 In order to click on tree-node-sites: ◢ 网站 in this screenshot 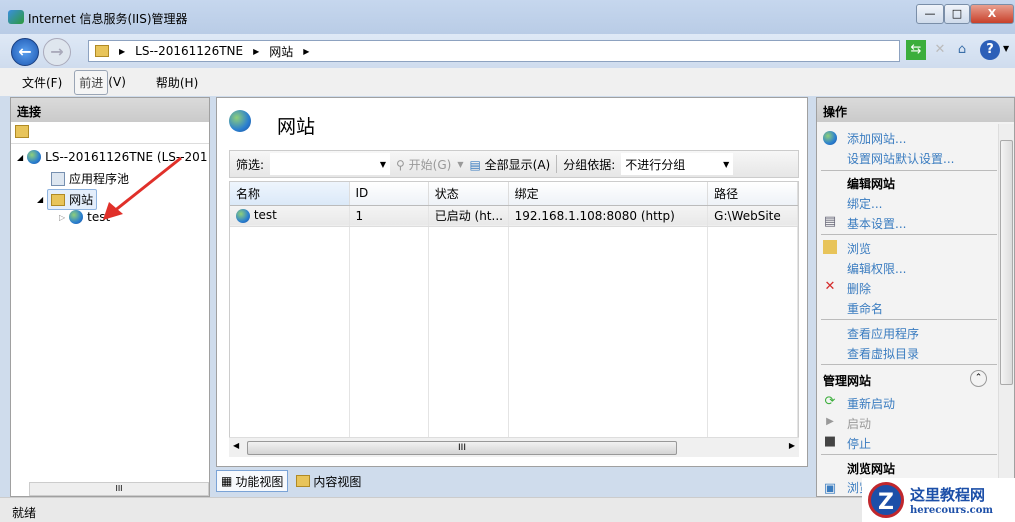, I will do `click(67, 199)`.